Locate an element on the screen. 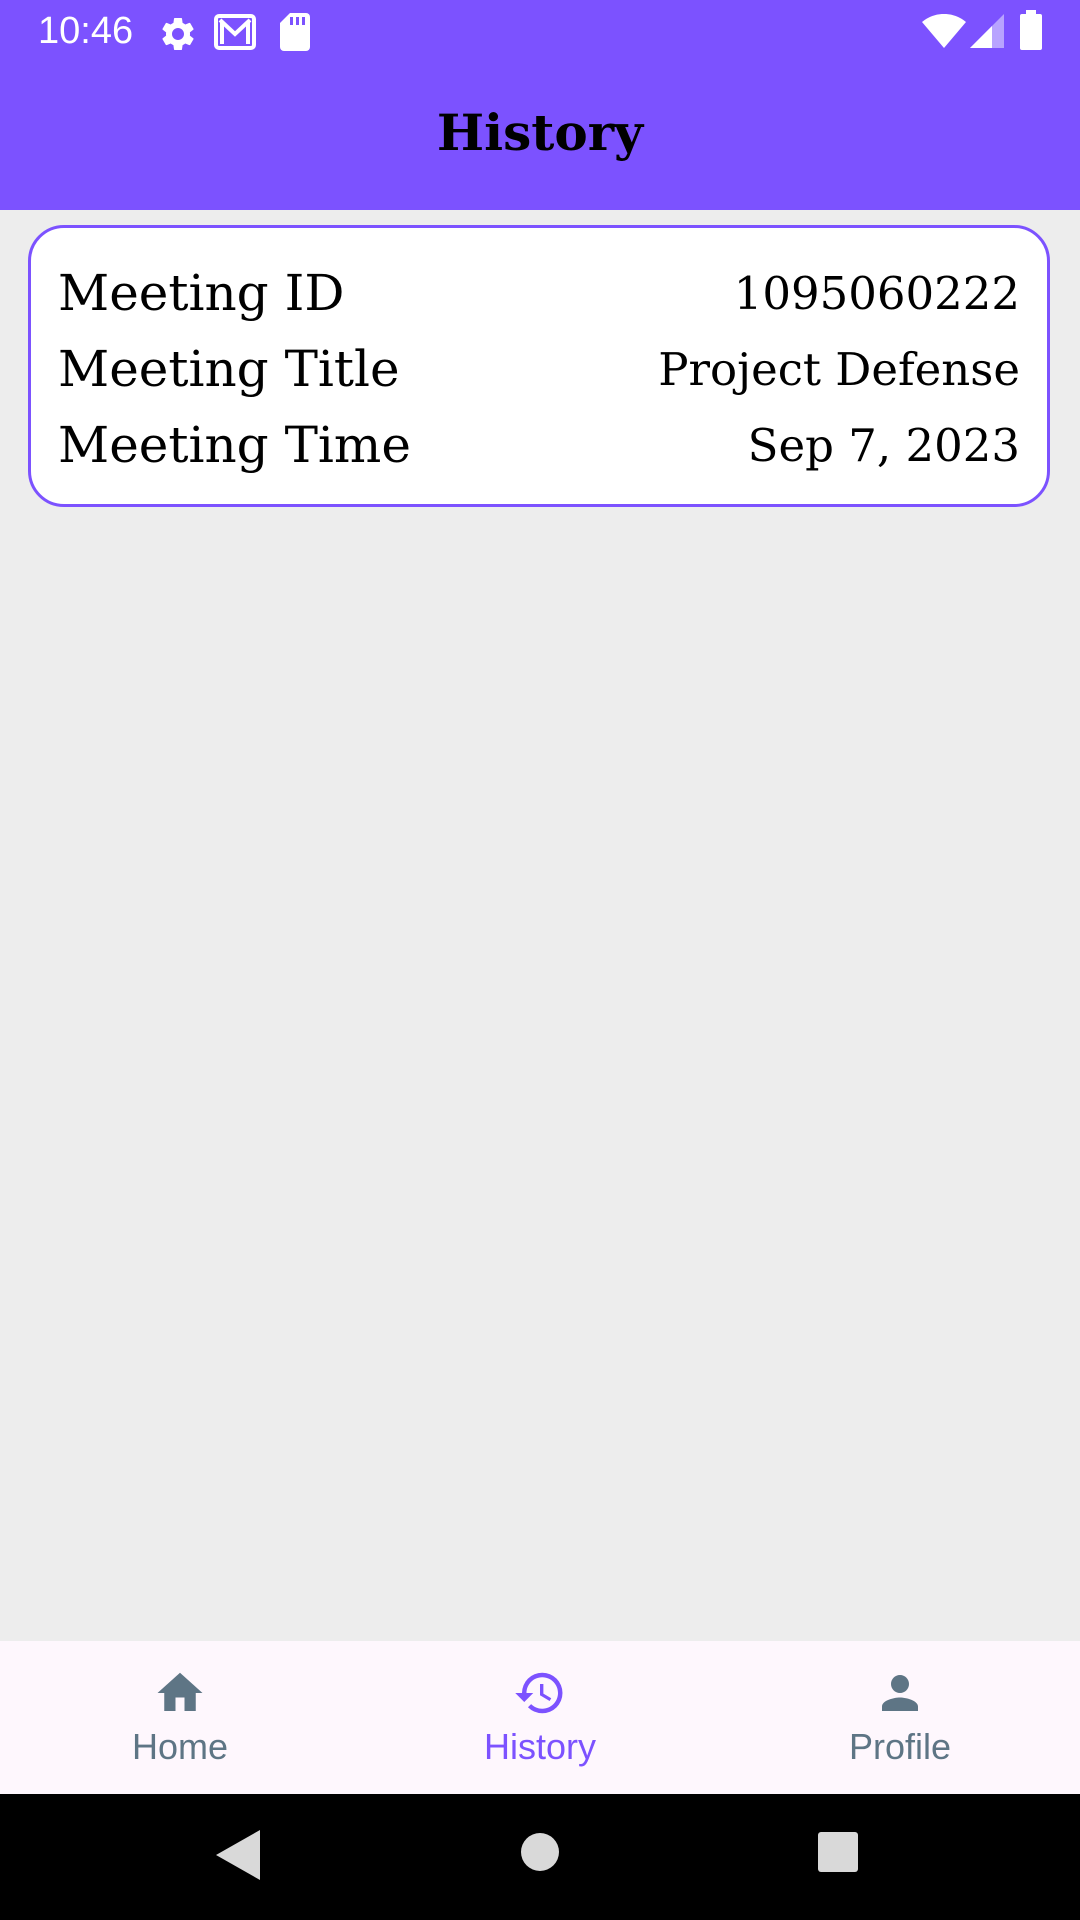  recents-icon is located at coordinates (838, 1852).